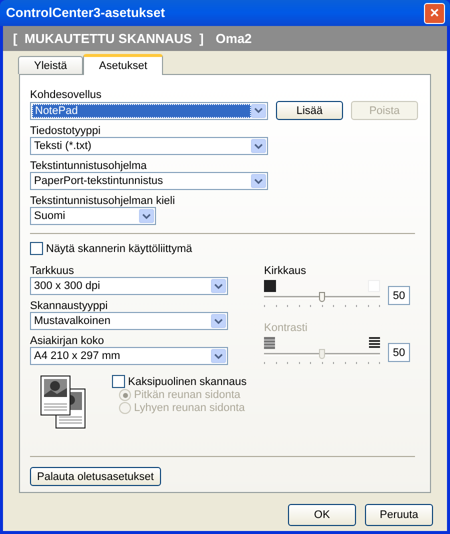 This screenshot has width=450, height=534. I want to click on field-label: Kohdesovellus, so click(66, 95).